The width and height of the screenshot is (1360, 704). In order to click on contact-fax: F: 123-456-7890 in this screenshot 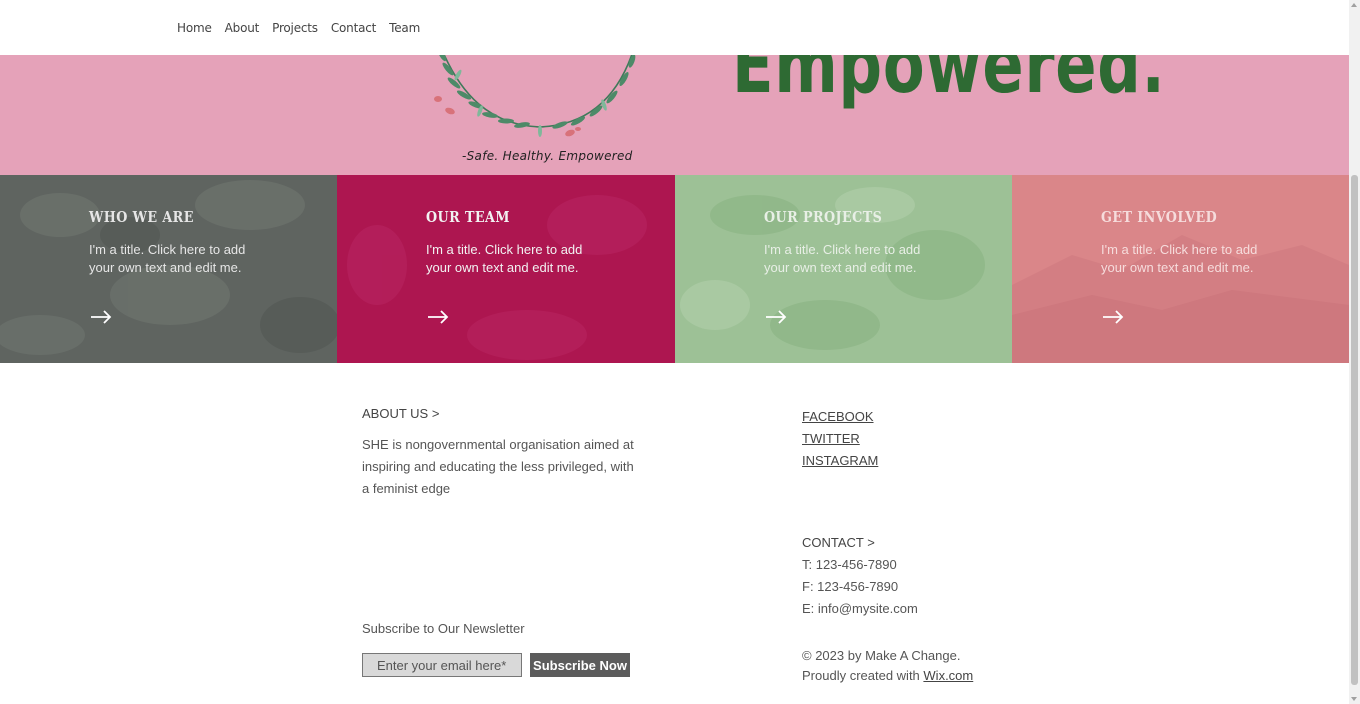, I will do `click(850, 586)`.